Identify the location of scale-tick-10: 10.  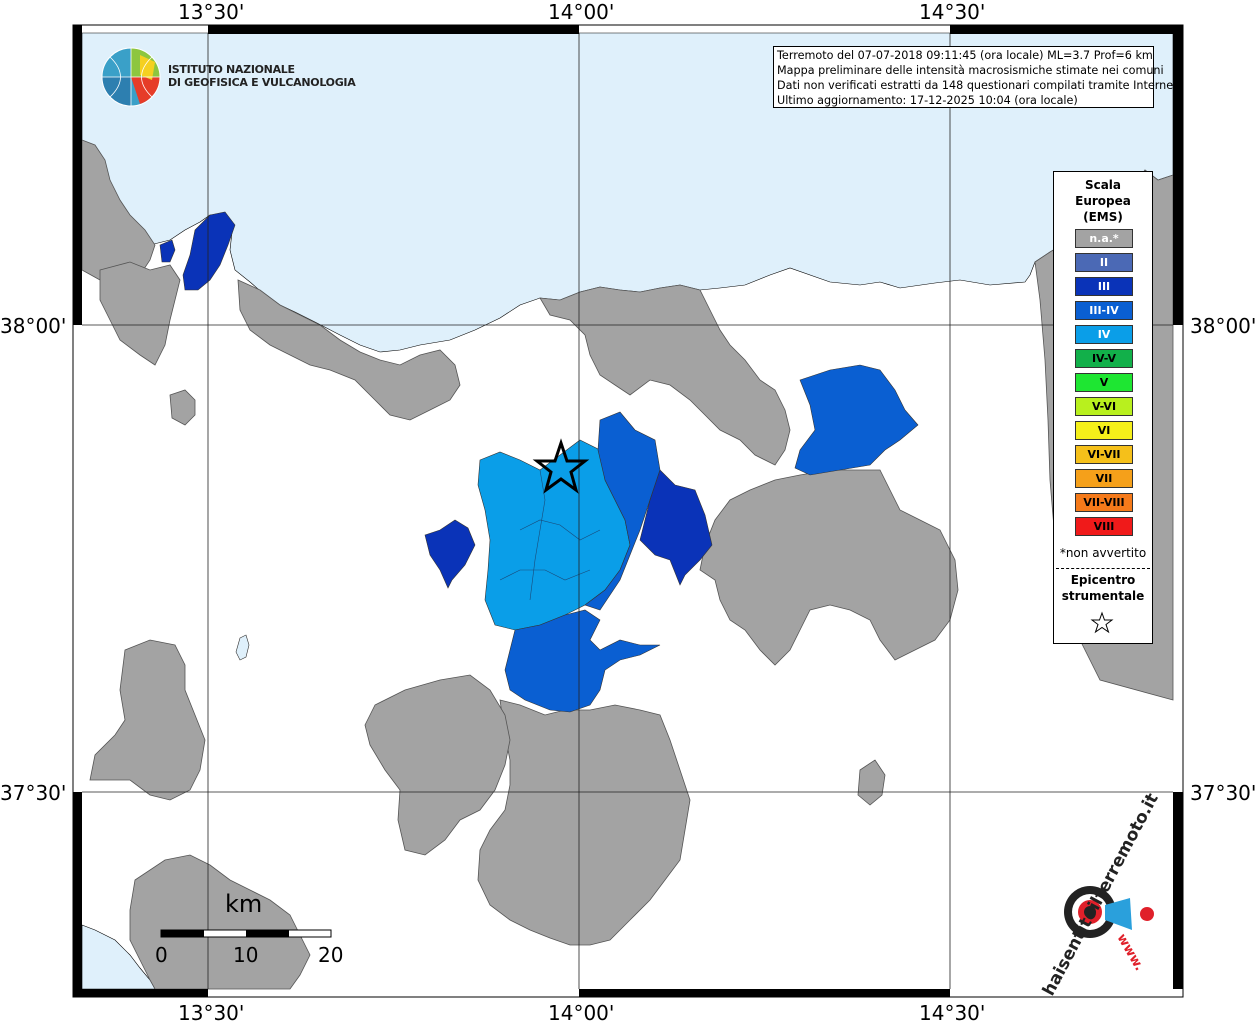
(246, 955).